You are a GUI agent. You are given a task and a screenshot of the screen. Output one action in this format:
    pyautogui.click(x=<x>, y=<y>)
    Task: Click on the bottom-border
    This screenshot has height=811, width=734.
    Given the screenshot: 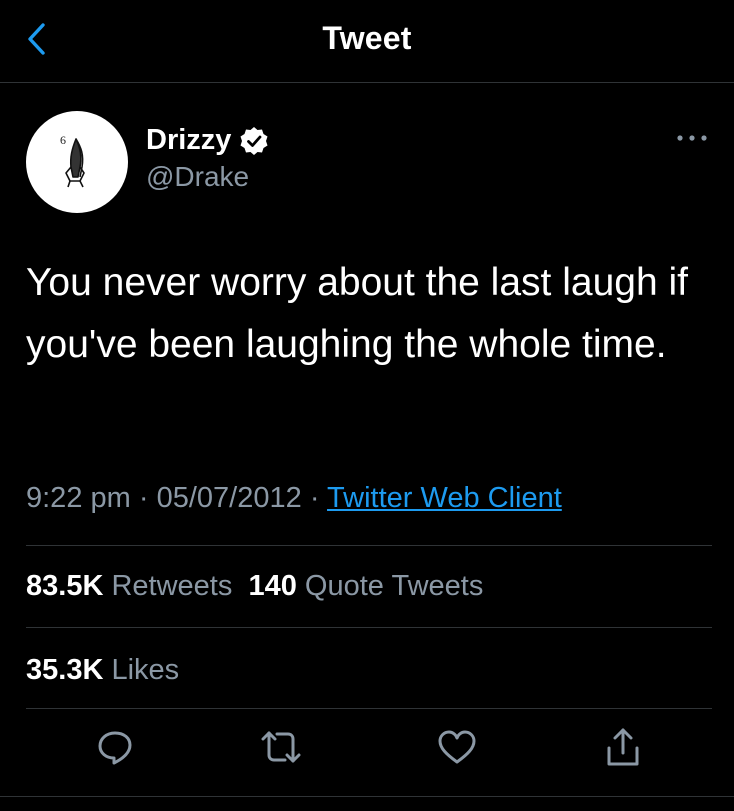 What is the action you would take?
    pyautogui.click(x=367, y=796)
    